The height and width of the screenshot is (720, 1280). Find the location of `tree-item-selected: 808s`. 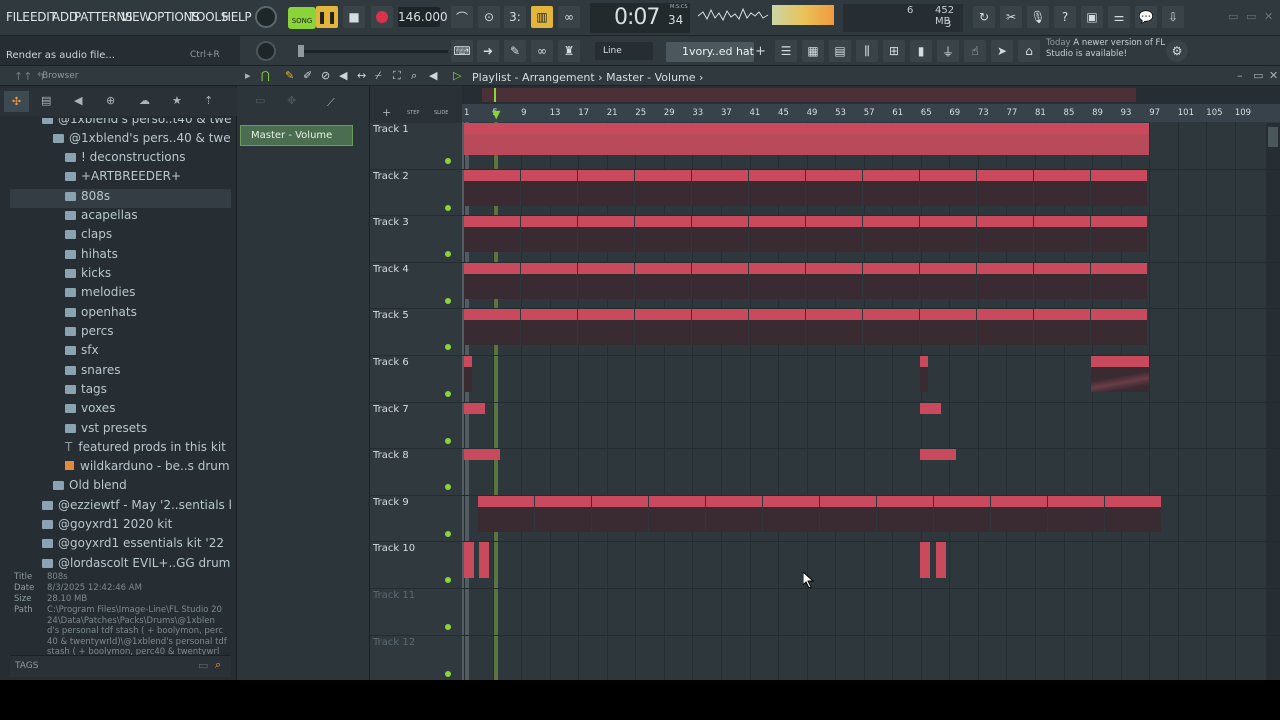

tree-item-selected: 808s is located at coordinates (120, 198).